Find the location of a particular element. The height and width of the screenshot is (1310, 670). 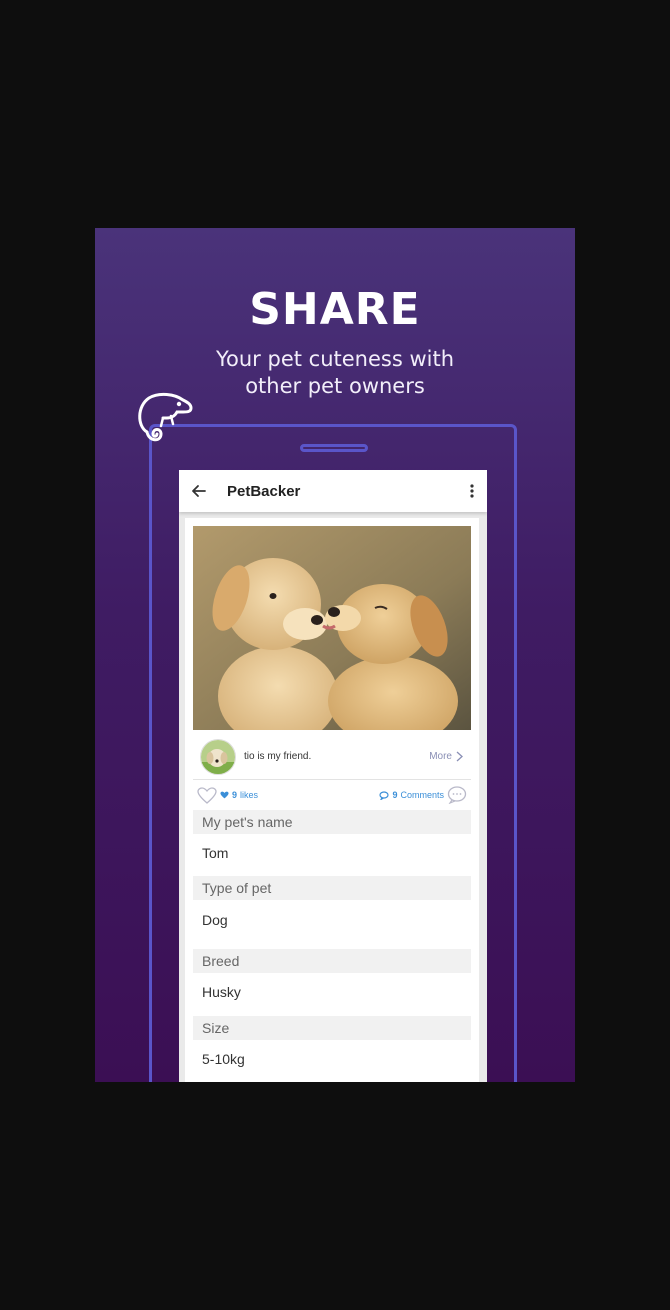

phone-speaker is located at coordinates (334, 448).